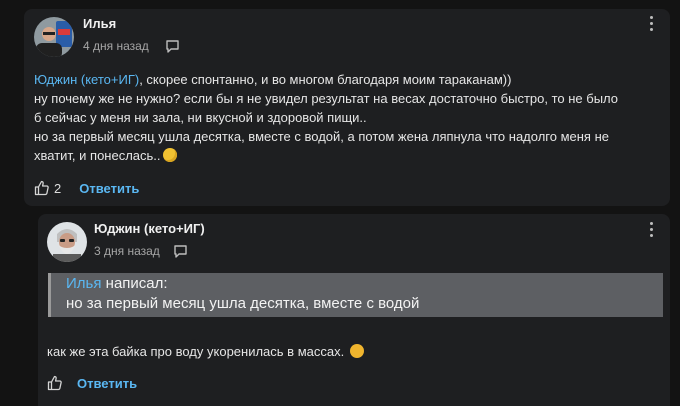  I want to click on rofl-emoji-icon, so click(169, 155).